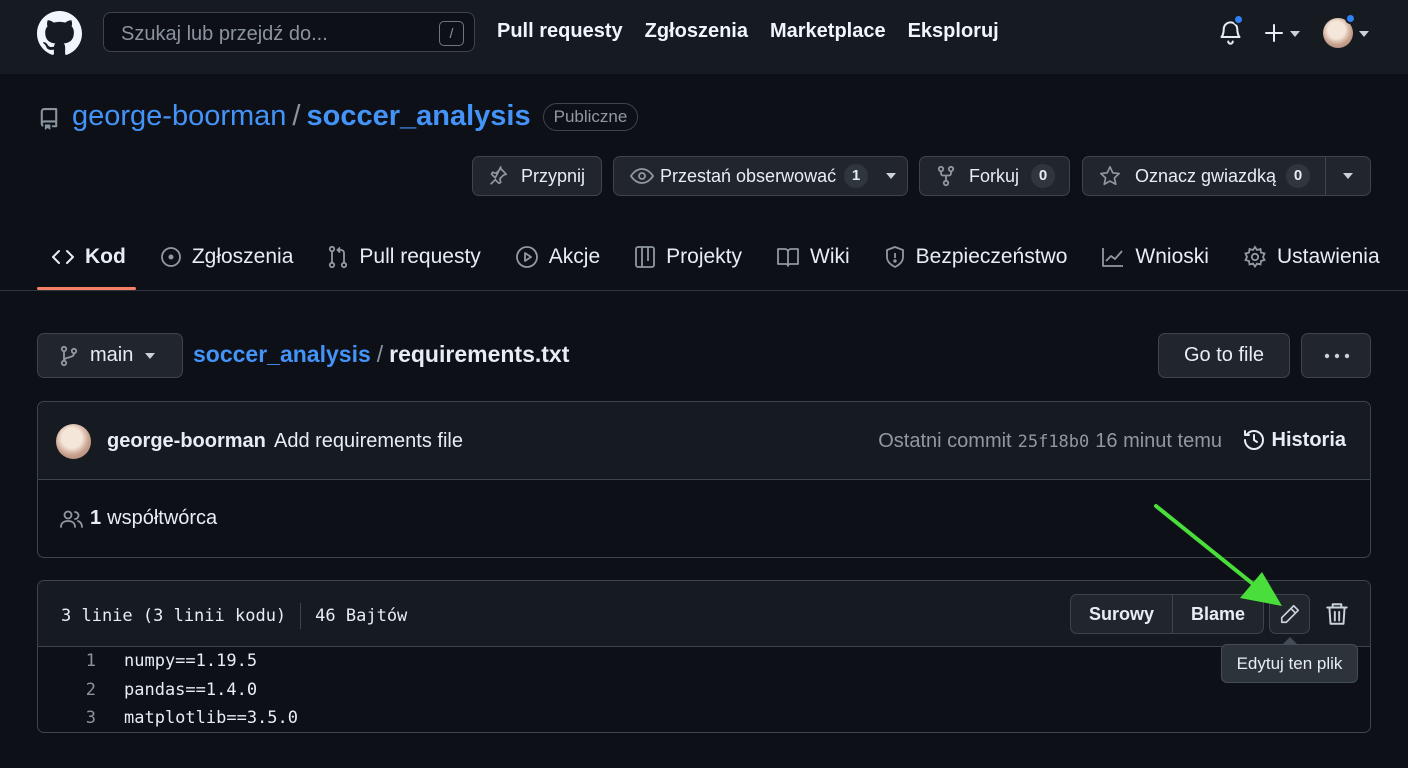 The width and height of the screenshot is (1408, 768). Describe the element at coordinates (991, 256) in the screenshot. I see `tab-security-label: Bezpieczeństwo` at that location.